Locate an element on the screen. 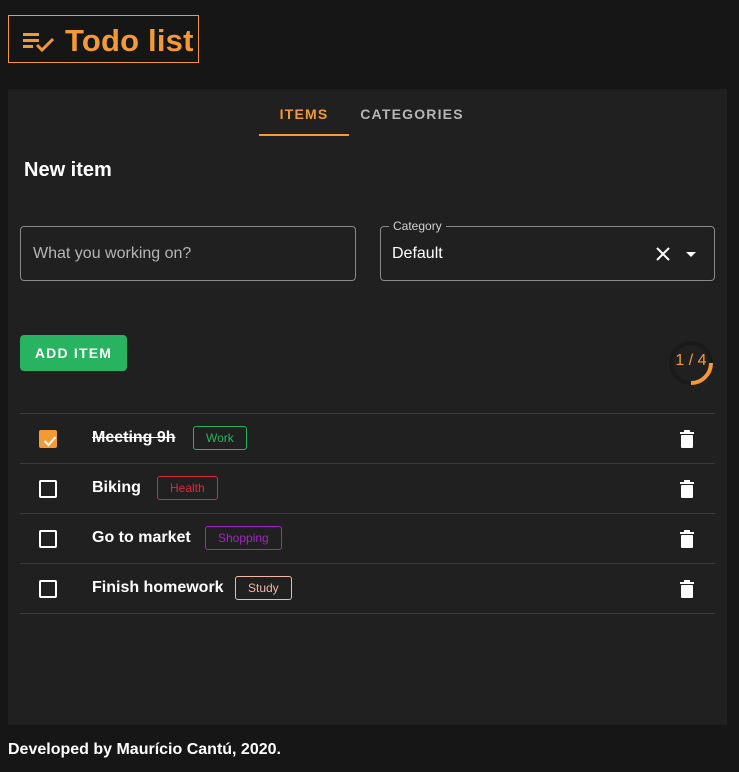 The width and height of the screenshot is (739, 772). playlist-check-icon is located at coordinates (39, 43).